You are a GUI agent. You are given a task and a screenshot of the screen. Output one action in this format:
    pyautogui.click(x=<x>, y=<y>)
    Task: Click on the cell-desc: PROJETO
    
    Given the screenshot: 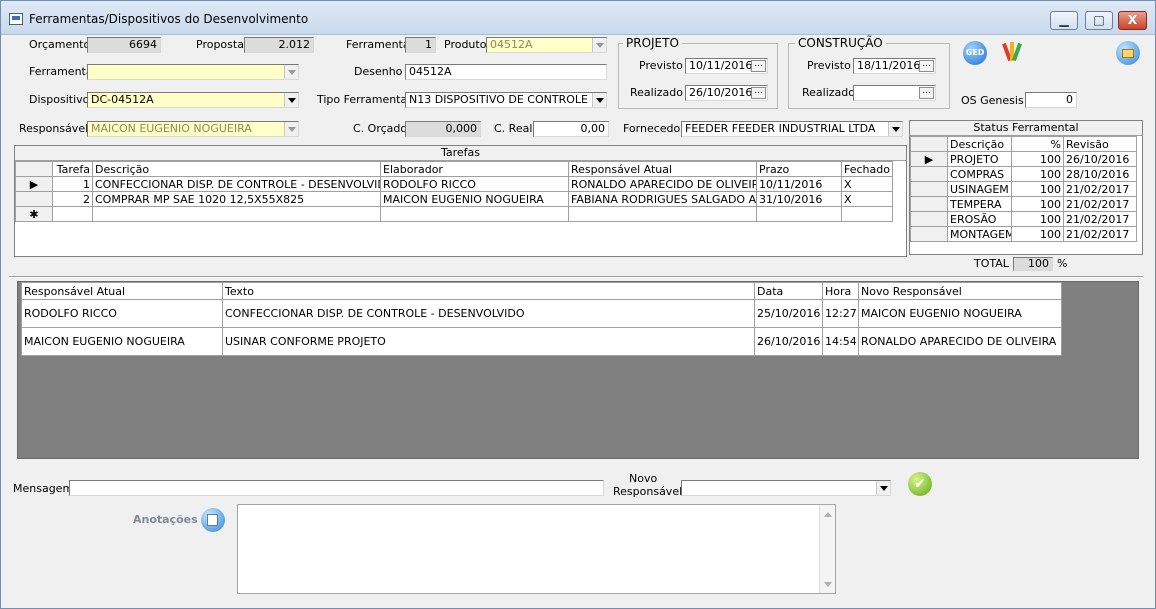 What is the action you would take?
    pyautogui.click(x=979, y=159)
    